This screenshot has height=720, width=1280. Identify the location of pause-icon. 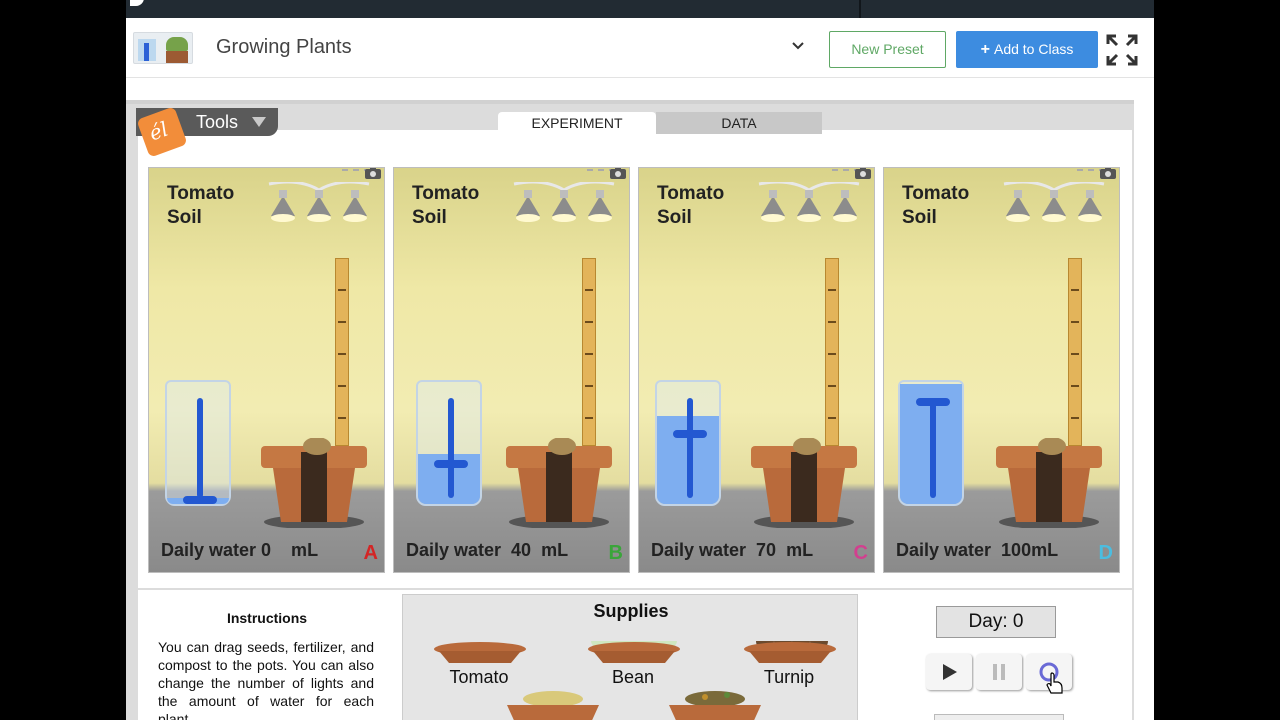
(999, 672).